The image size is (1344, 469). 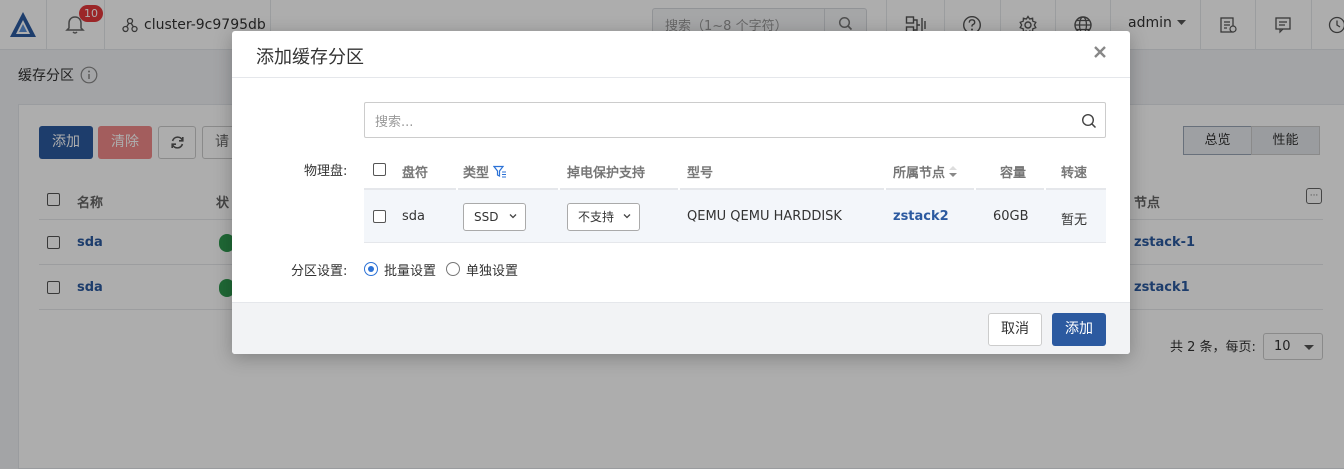 I want to click on individual-setting-label: 单独设置, so click(x=492, y=269).